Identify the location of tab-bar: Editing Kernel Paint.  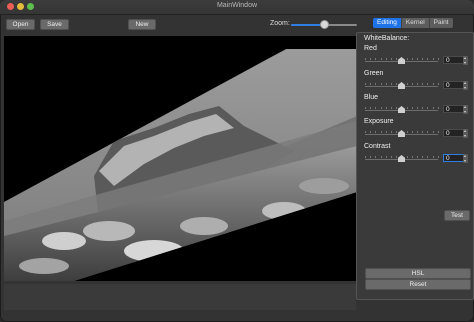
(413, 23).